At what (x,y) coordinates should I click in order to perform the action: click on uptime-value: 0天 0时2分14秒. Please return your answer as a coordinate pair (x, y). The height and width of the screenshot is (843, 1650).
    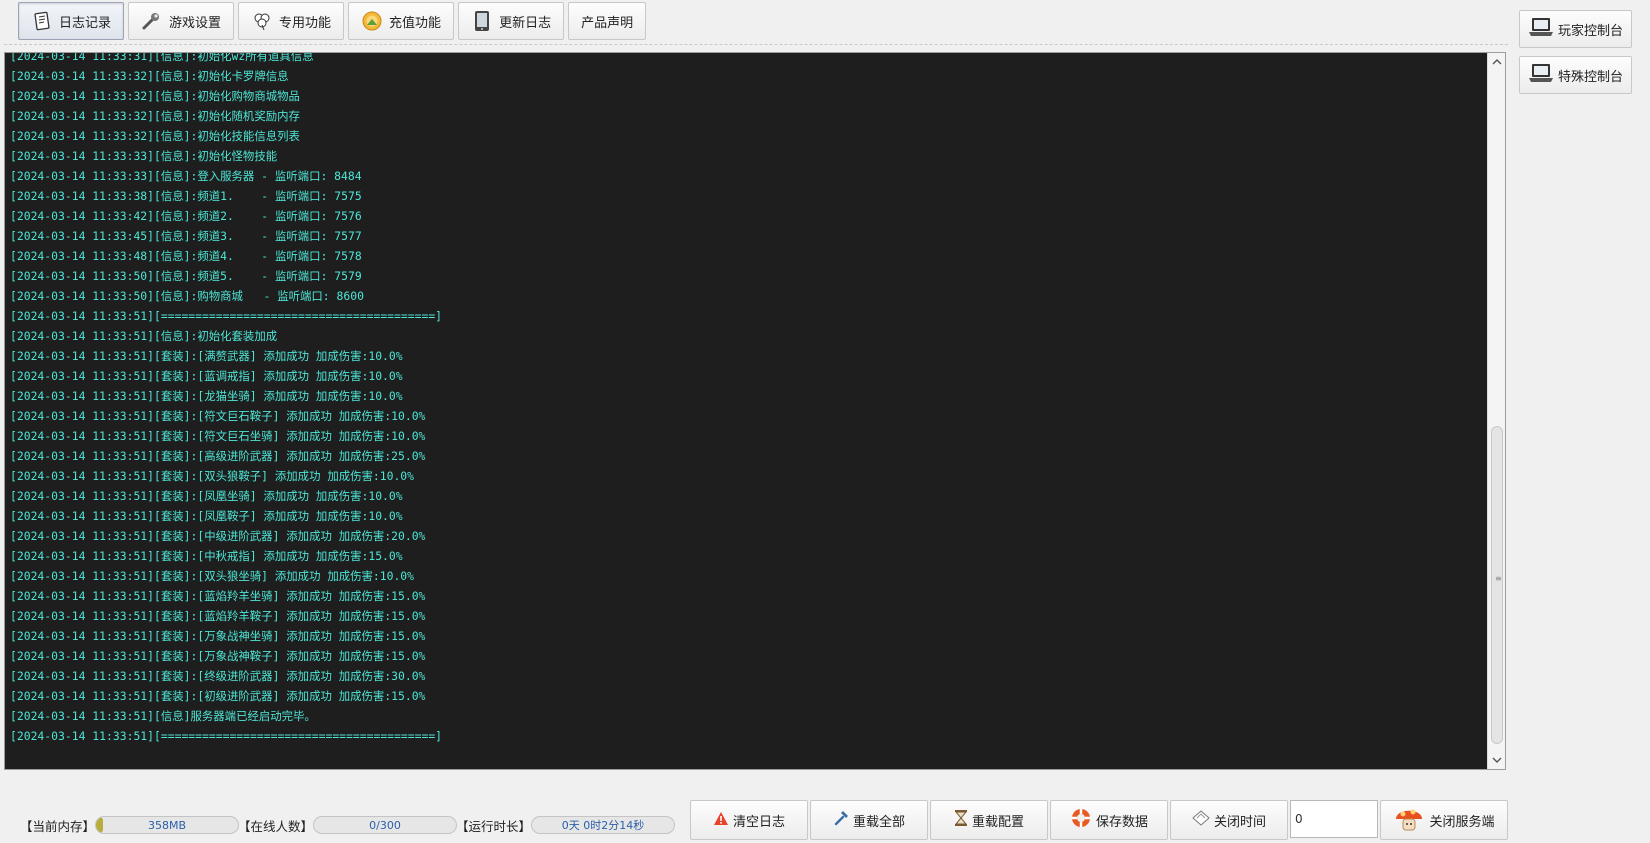
    Looking at the image, I should click on (603, 825).